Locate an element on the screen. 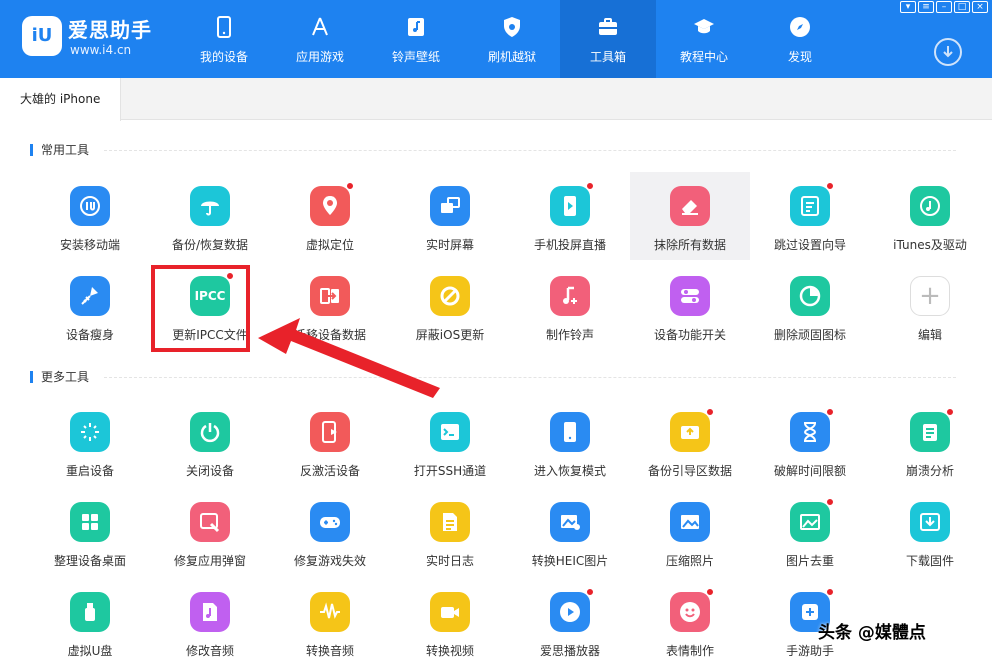 Image resolution: width=992 pixels, height=667 pixels. plus-icon: + is located at coordinates (930, 296).